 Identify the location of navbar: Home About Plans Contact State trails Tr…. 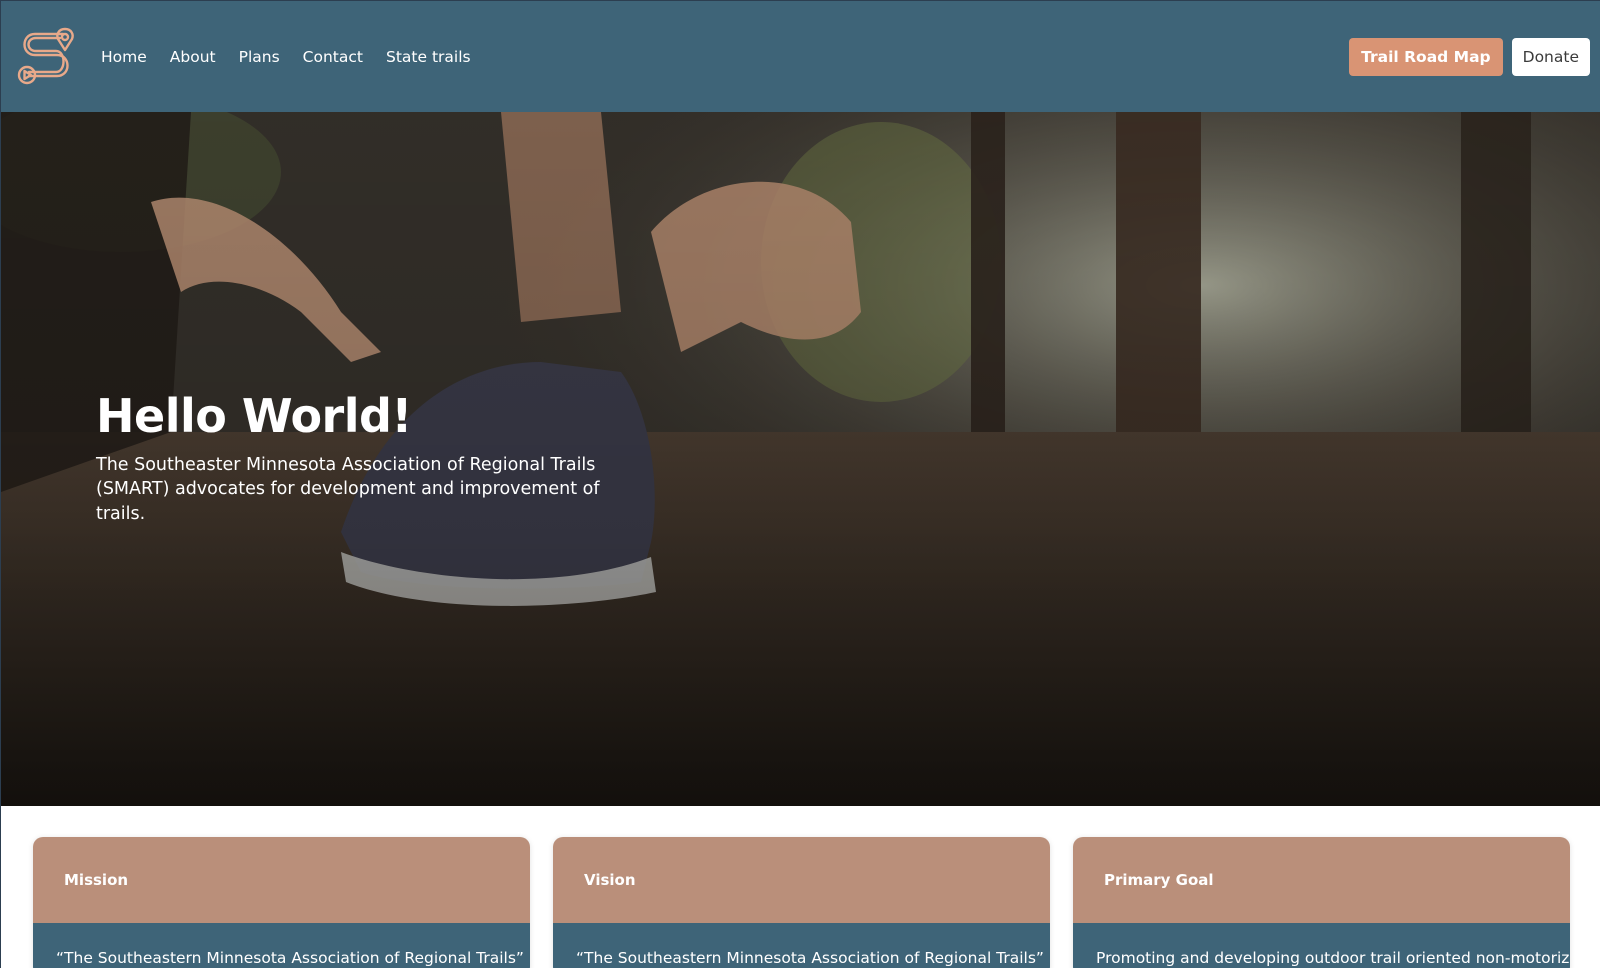
(800, 56).